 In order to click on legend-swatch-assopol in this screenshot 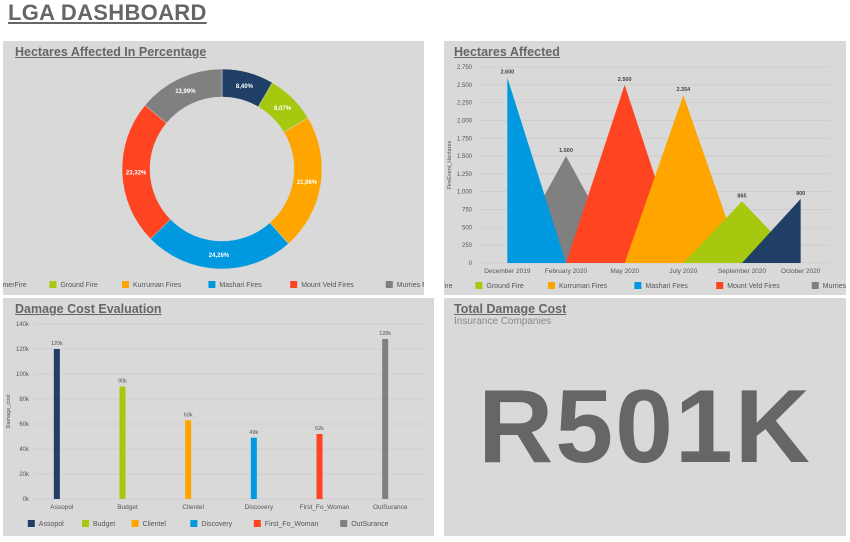, I will do `click(31, 523)`.